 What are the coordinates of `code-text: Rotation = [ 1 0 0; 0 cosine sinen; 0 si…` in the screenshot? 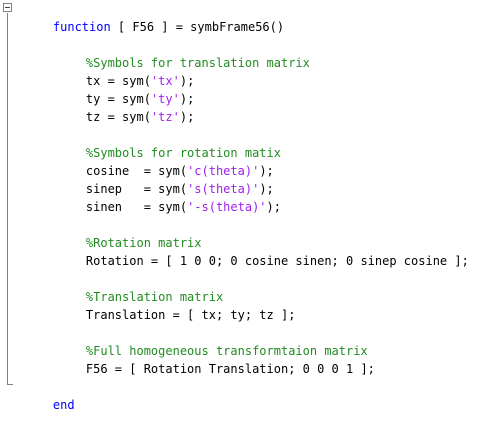 It's located at (277, 261).